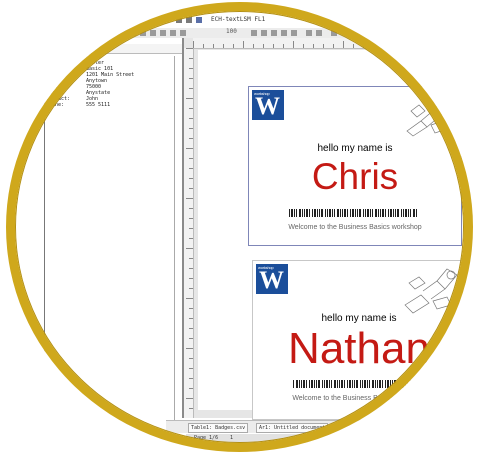  I want to click on status-bar: Page 1/6 1, so click(251, 438).